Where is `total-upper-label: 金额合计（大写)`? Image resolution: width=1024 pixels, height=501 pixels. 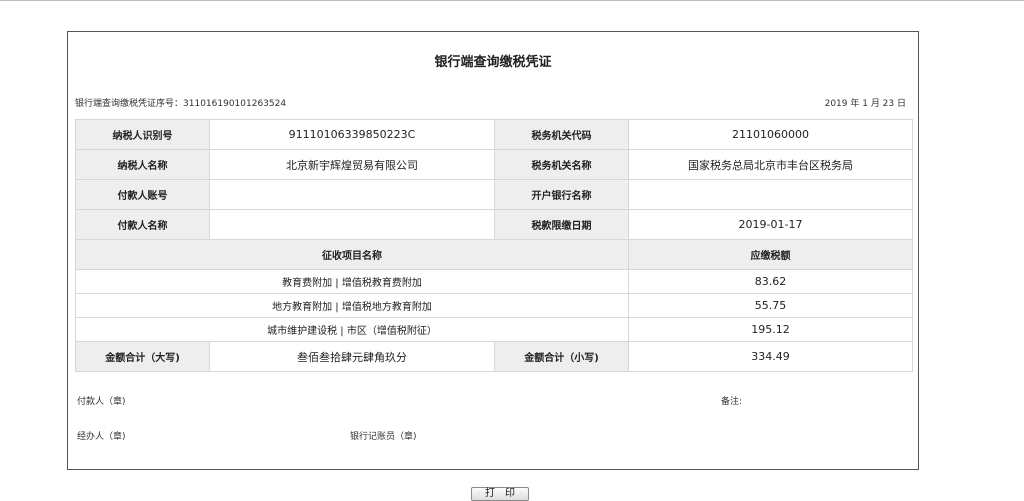
total-upper-label: 金额合计（大写) is located at coordinates (142, 356).